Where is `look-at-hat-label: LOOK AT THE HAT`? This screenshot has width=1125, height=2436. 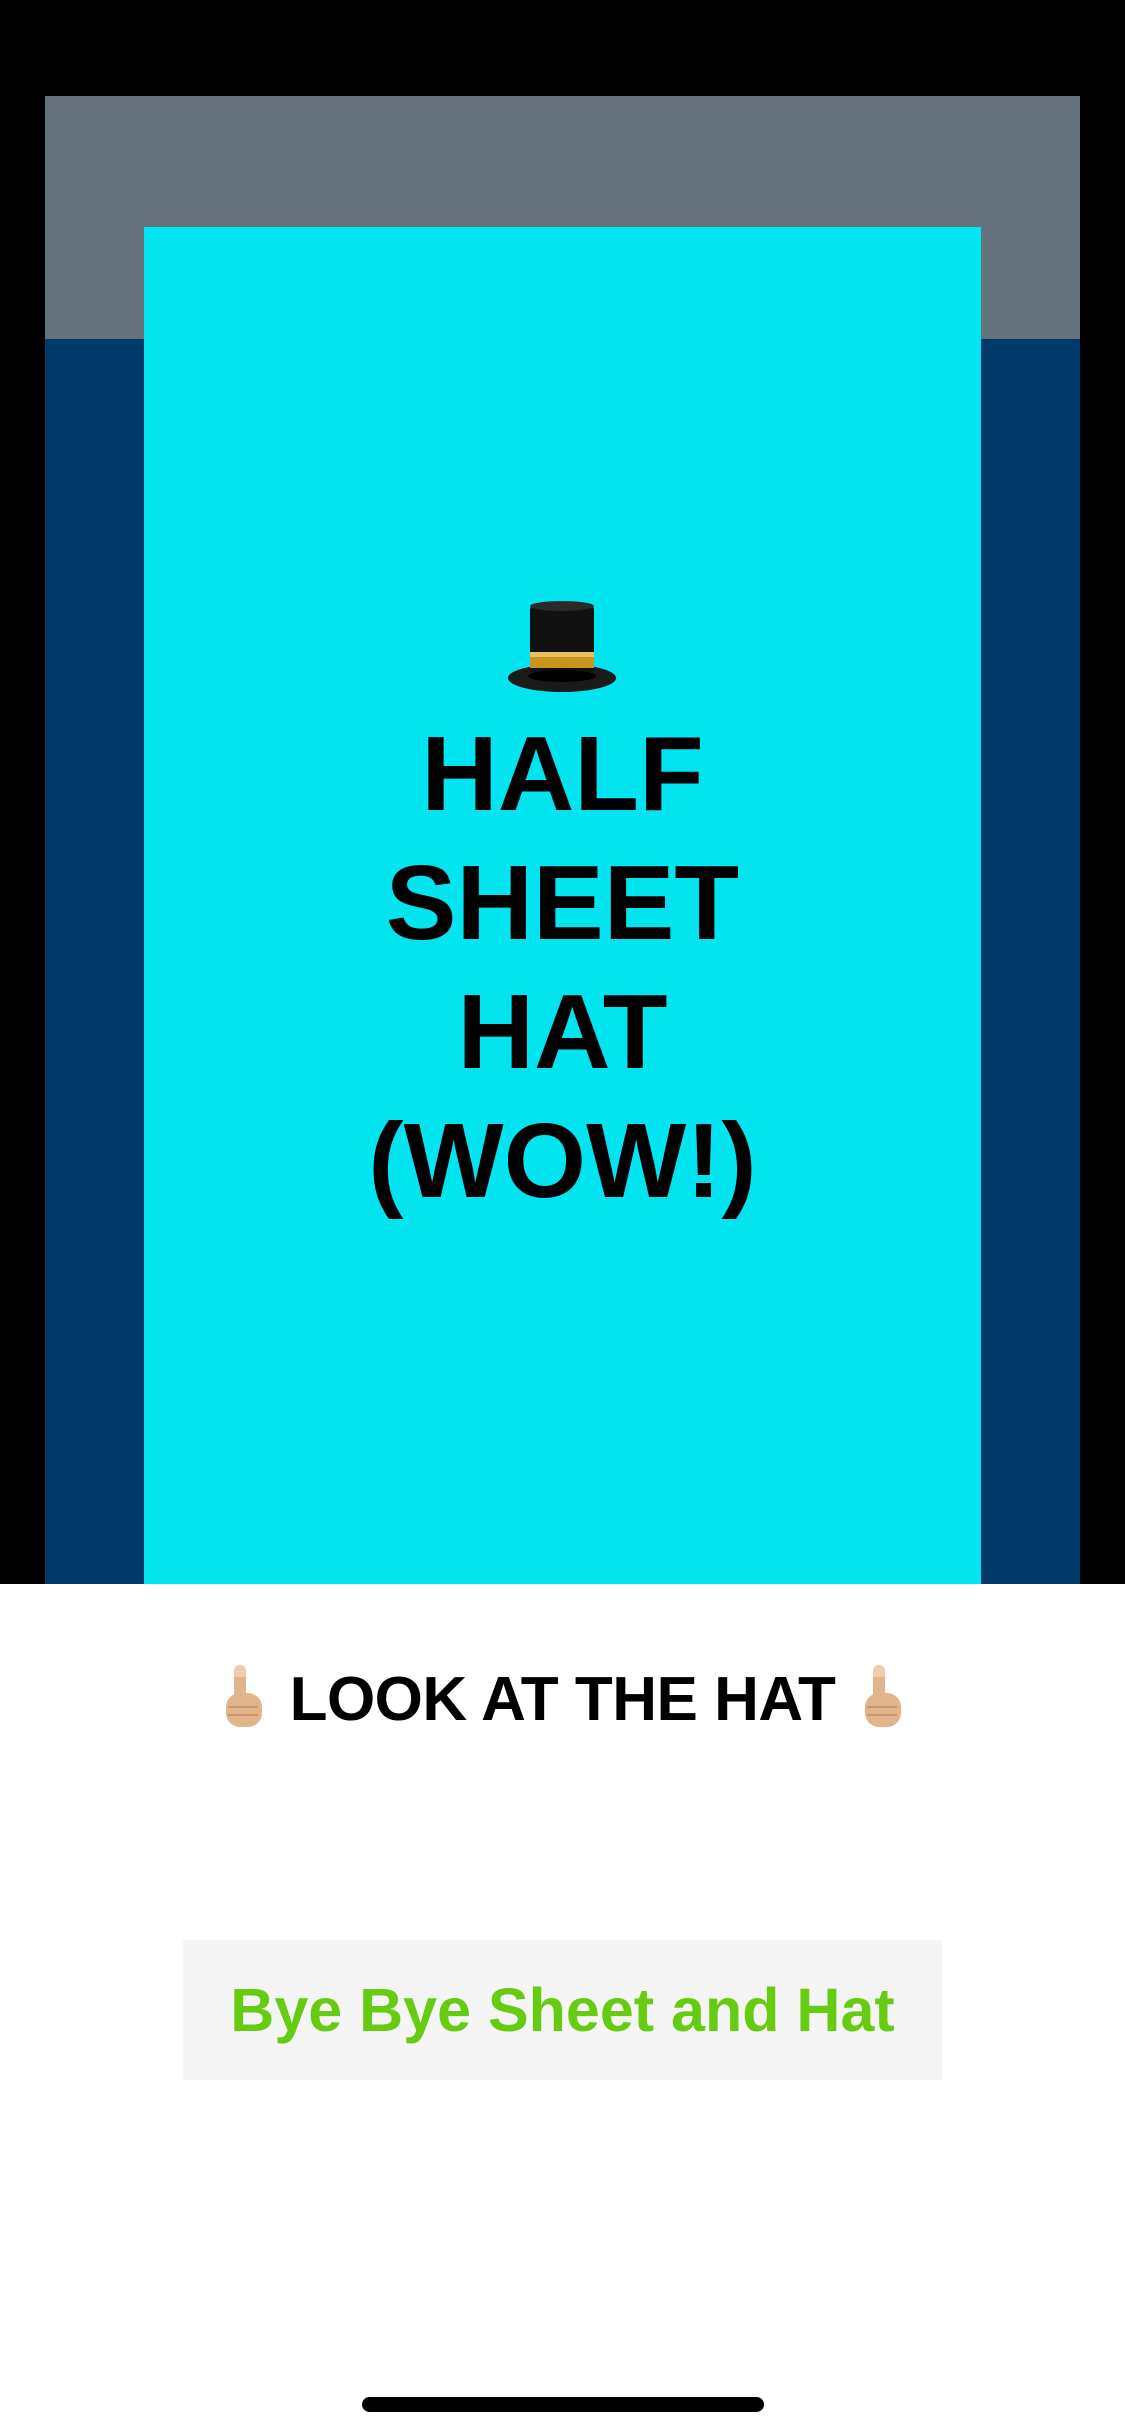 look-at-hat-label: LOOK AT THE HAT is located at coordinates (562, 1699).